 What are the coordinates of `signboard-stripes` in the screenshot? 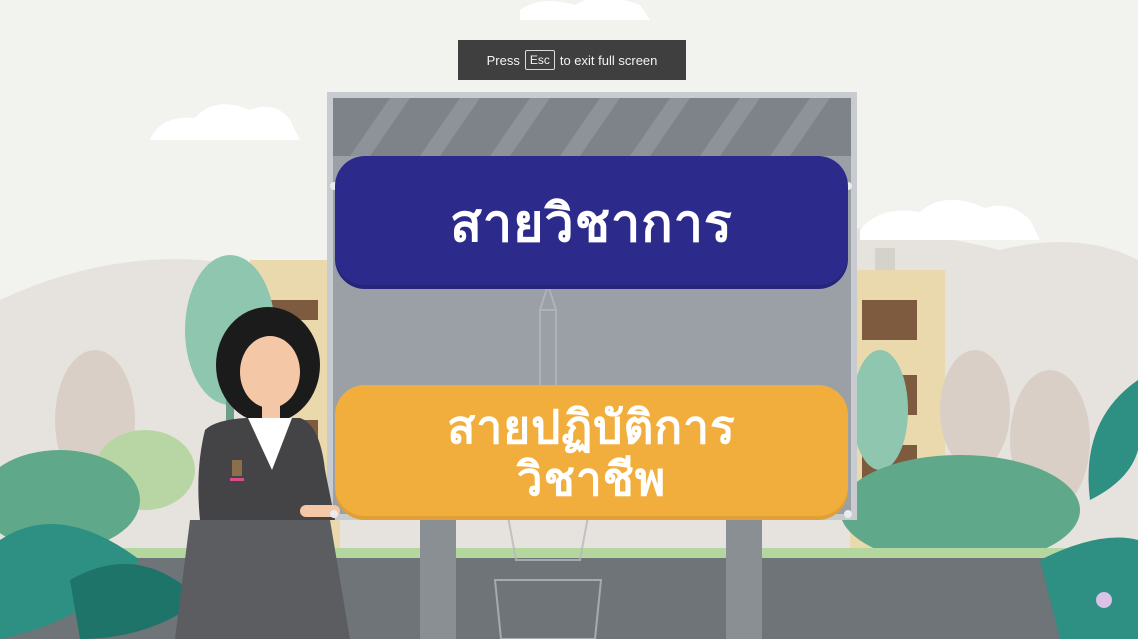 It's located at (592, 127).